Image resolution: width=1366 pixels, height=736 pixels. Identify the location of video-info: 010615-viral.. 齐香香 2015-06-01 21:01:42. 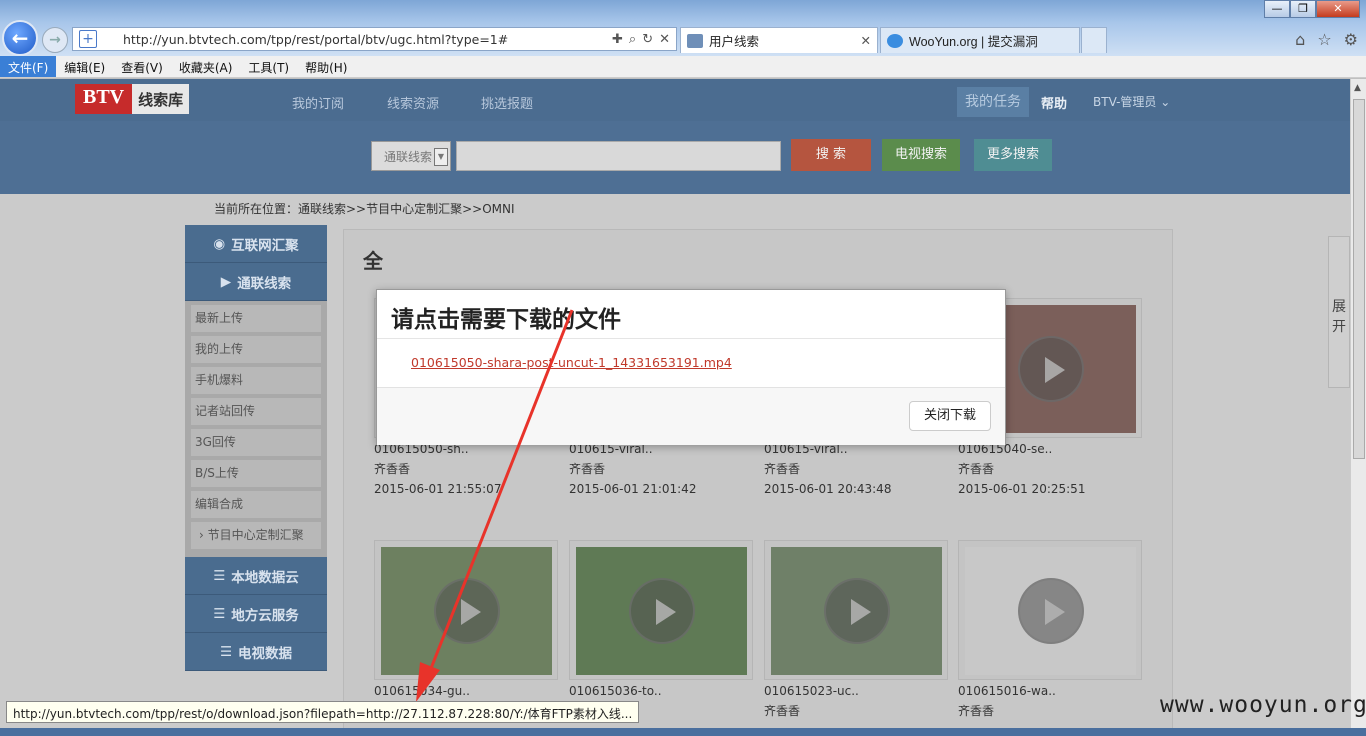
(632, 469).